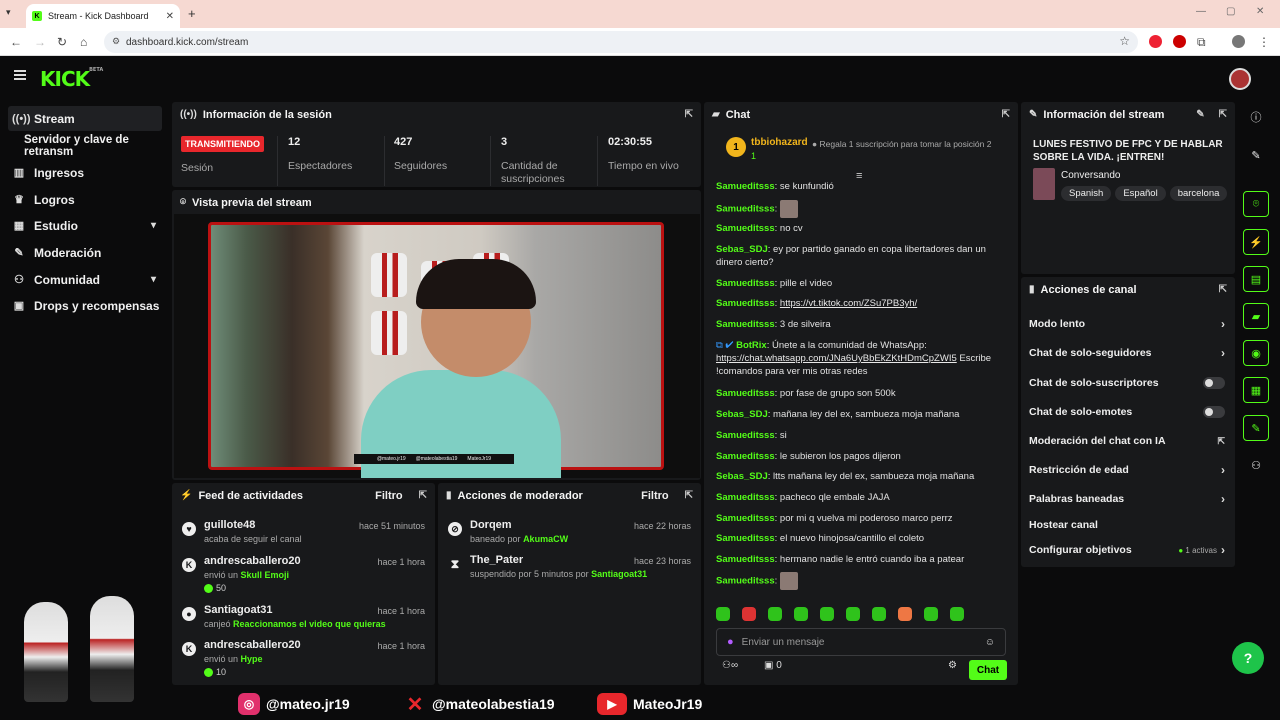  What do you see at coordinates (861, 642) in the screenshot?
I see `chat-input: ● Enviar un mensaje ☺` at bounding box center [861, 642].